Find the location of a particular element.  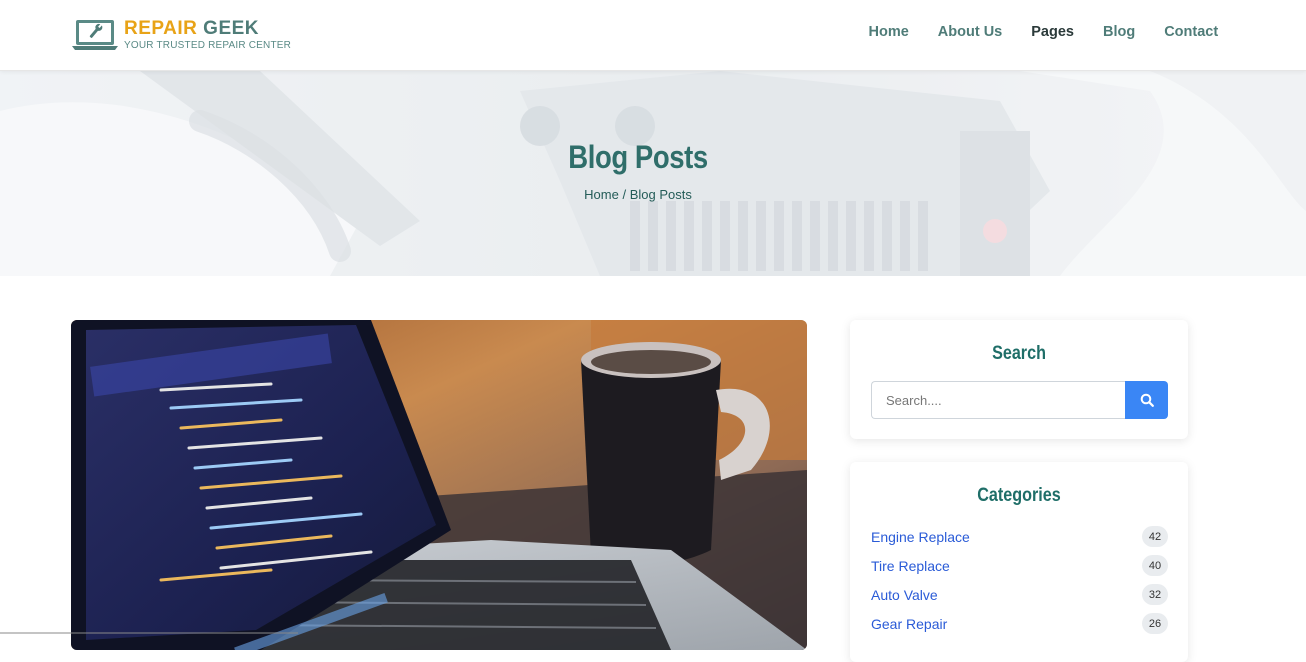

nav-pages: Pages is located at coordinates (1052, 32).